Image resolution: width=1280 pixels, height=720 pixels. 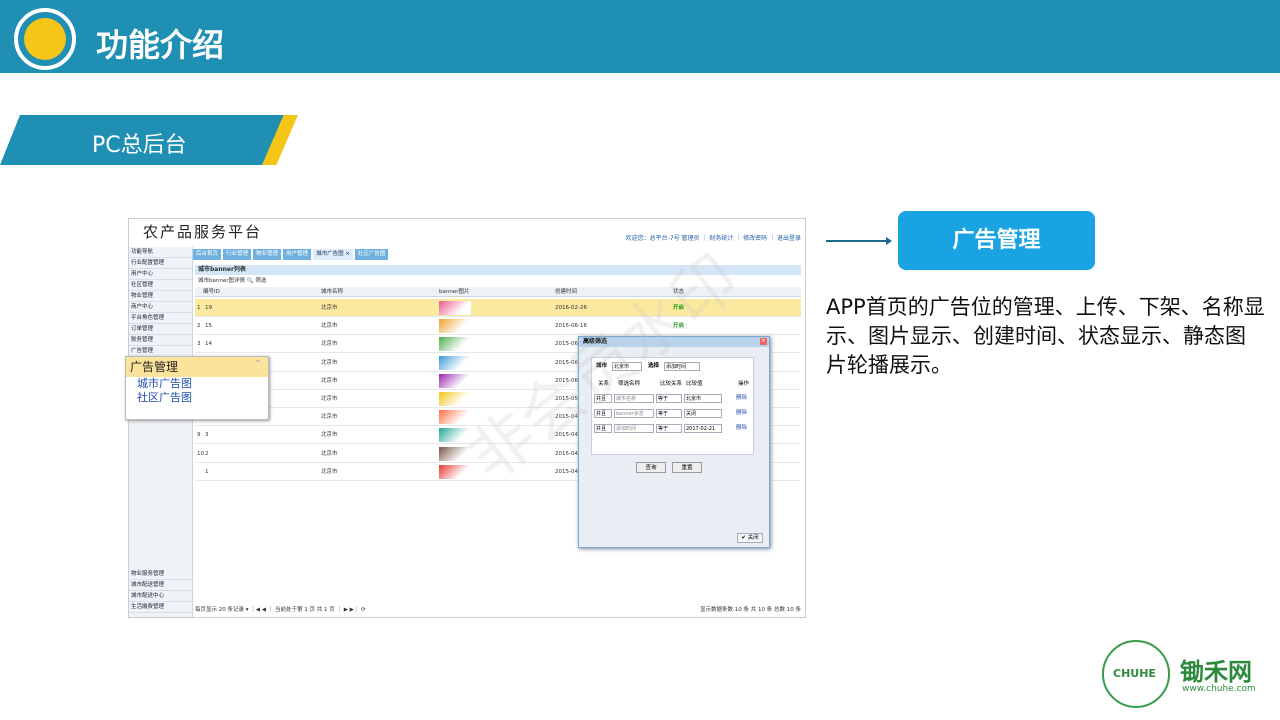 I want to click on top-links: 欢迎您：总平台-7号 管理员 ｜ 财务统计 ｜ 修改密码 ｜ 退出登录, so click(x=713, y=237).